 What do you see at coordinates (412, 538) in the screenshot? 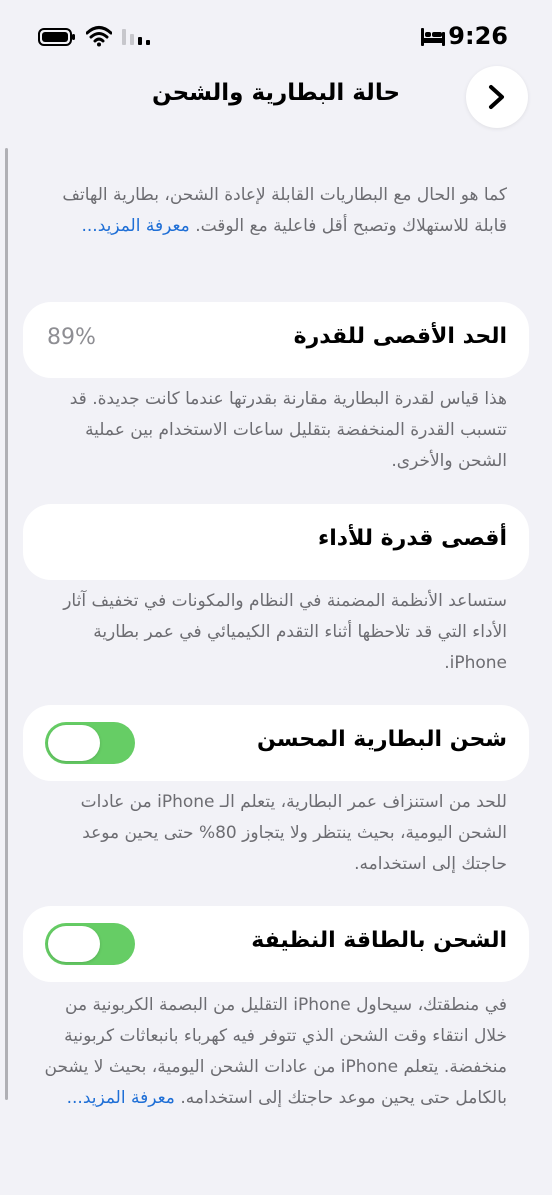
I see `peak-performance-label: أقصى قدرة للأداء` at bounding box center [412, 538].